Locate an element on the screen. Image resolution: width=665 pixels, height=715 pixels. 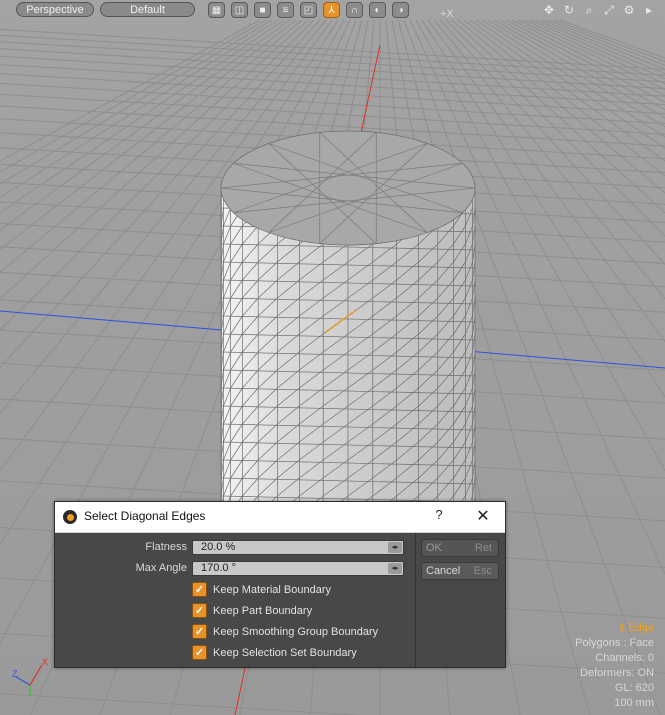
axis-gizmo: Z X is located at coordinates (30, 677).